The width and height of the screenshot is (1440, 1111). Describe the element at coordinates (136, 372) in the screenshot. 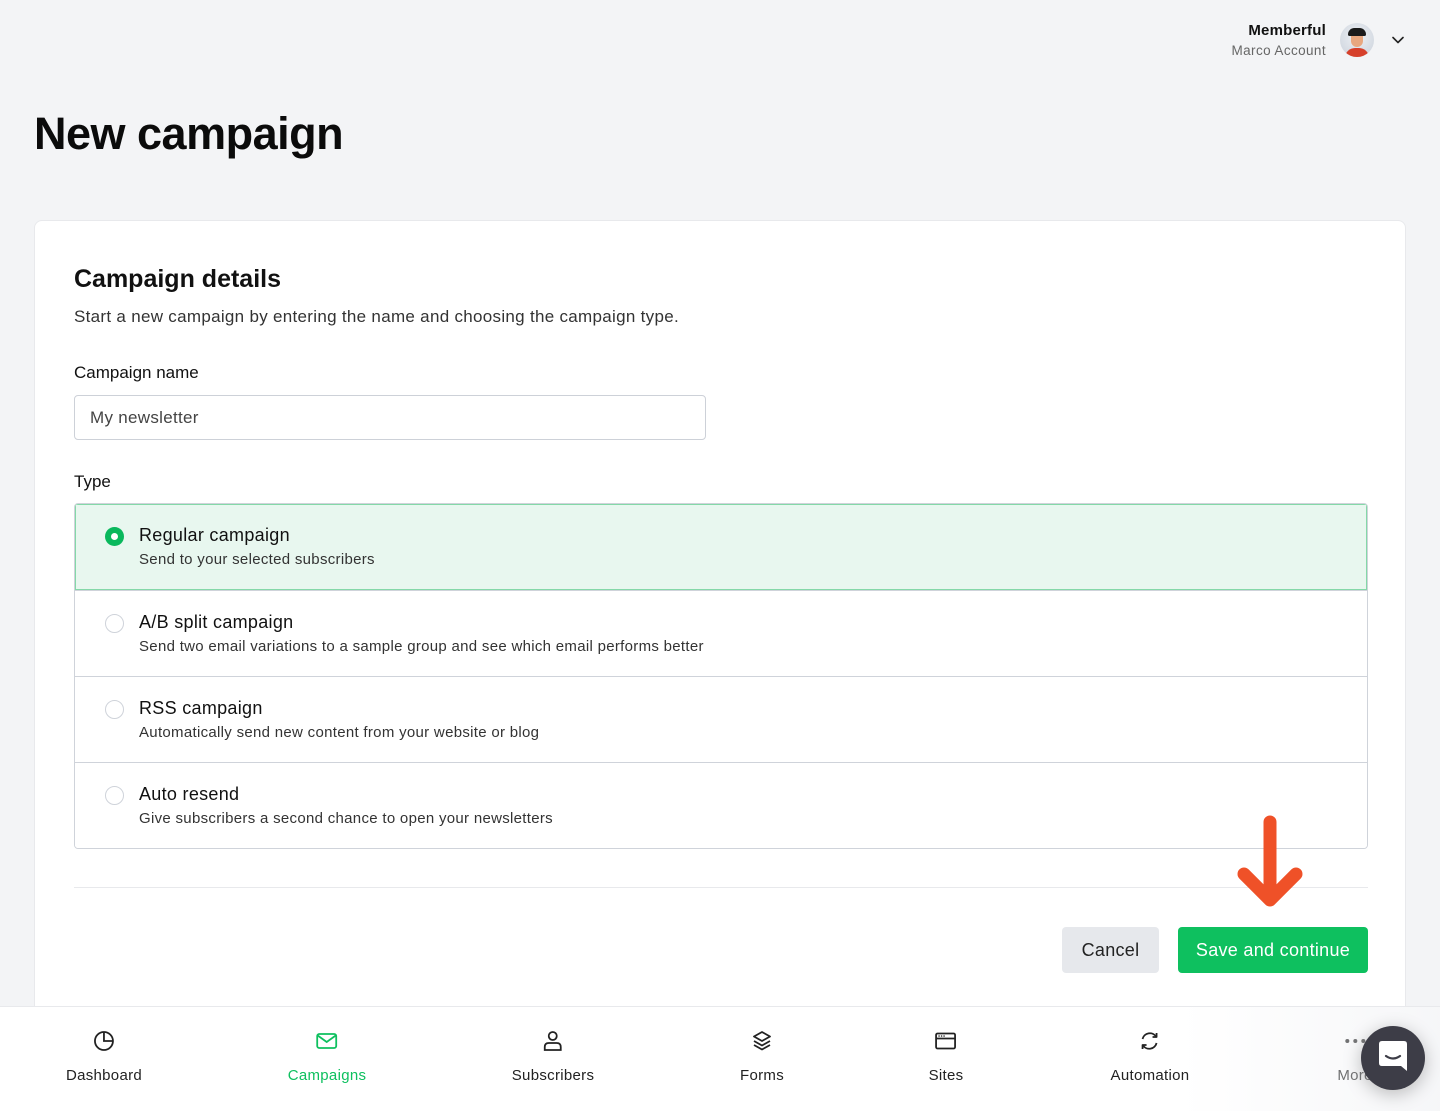

I see `campaign-name-label: Campaign name` at that location.